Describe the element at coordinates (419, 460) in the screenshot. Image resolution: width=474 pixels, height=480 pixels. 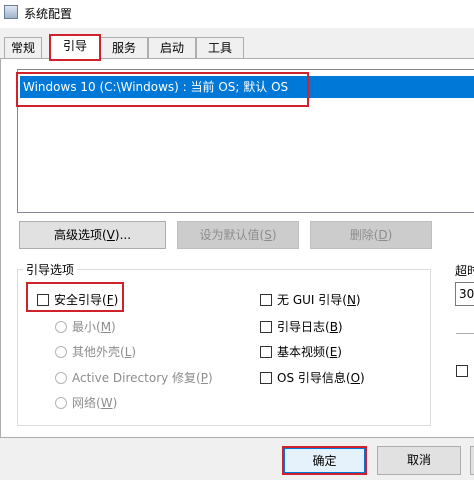
I see `cancel-button: 取消` at that location.